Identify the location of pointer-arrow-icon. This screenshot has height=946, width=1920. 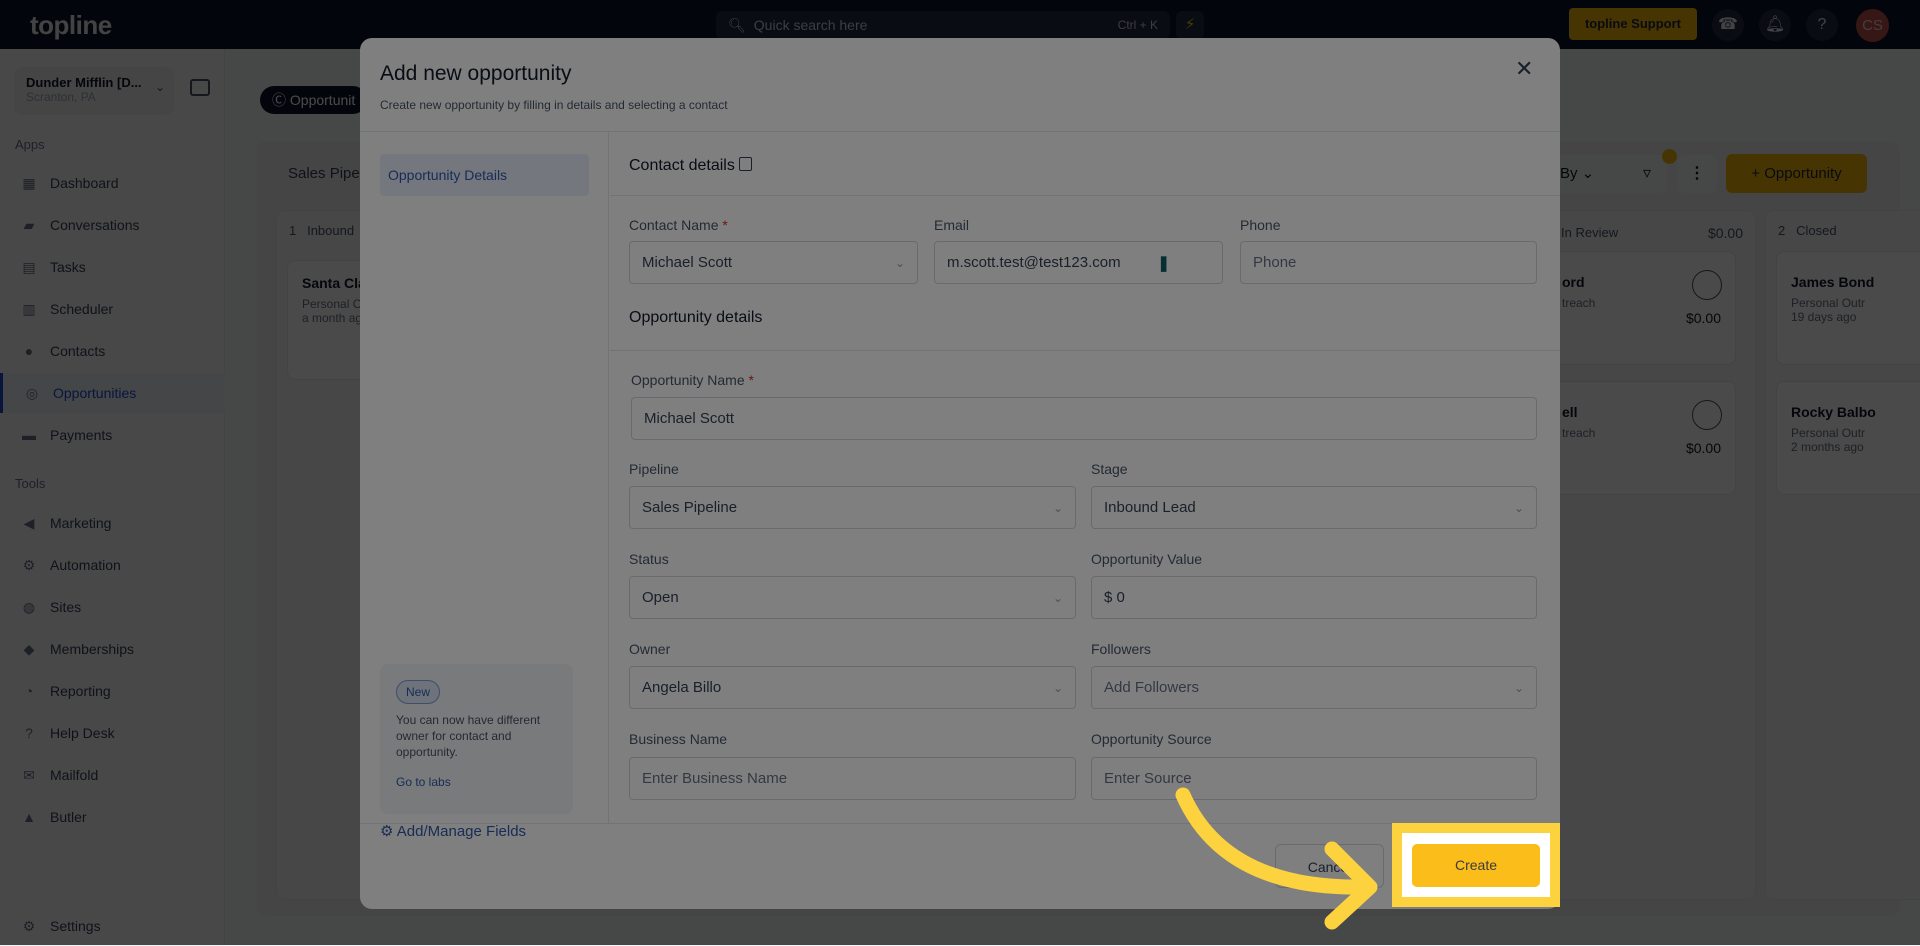
(1276, 858).